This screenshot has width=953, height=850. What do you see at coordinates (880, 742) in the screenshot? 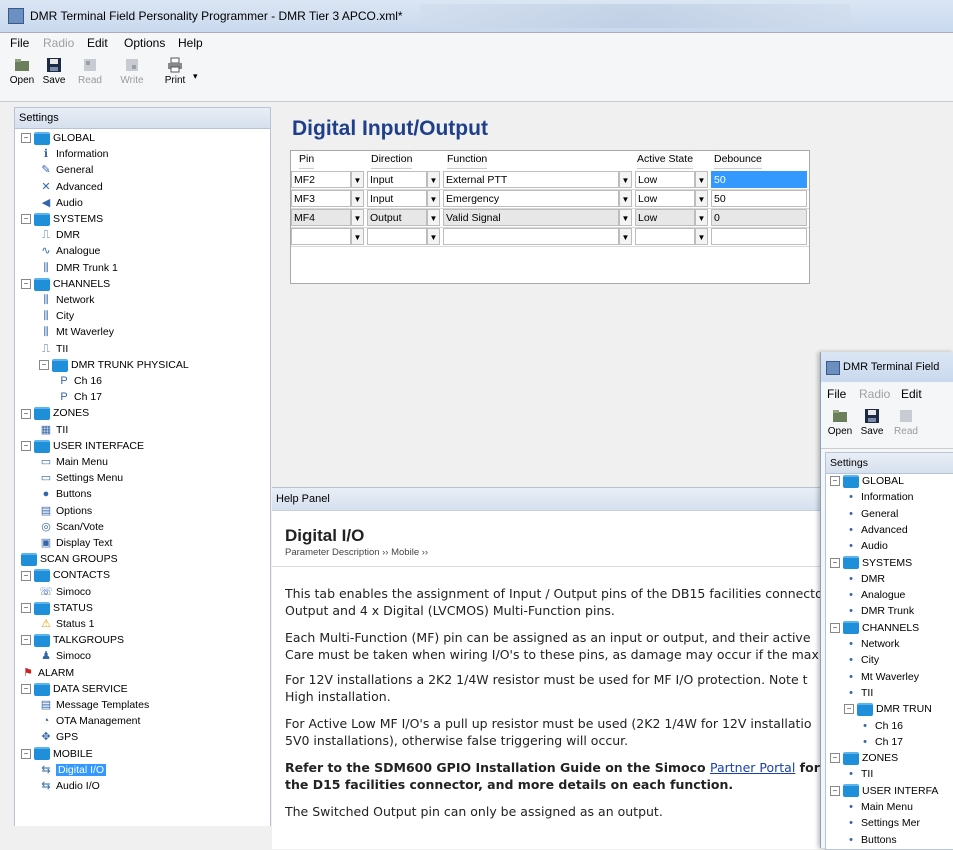
I see `second-tree-item: • Ch 17` at bounding box center [880, 742].